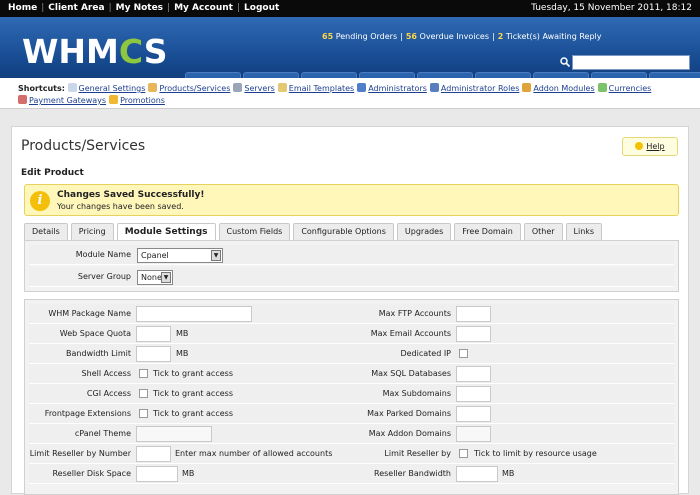 The height and width of the screenshot is (495, 700). What do you see at coordinates (166, 232) in the screenshot?
I see `tab-module-settings: Module Settings` at bounding box center [166, 232].